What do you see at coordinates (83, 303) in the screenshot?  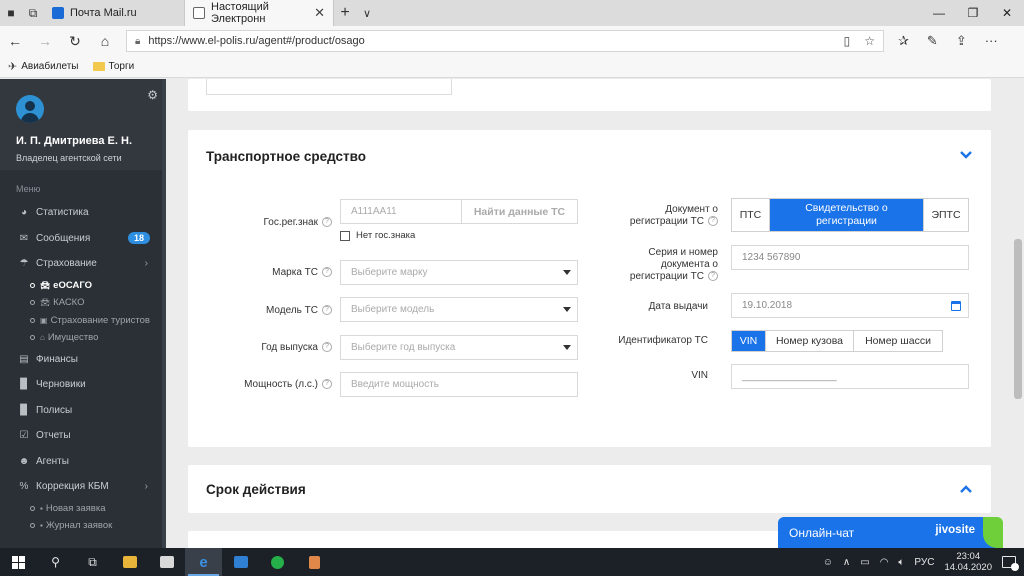 I see `sidebar-sub-kasko: 🚘︎ КАСКО` at bounding box center [83, 303].